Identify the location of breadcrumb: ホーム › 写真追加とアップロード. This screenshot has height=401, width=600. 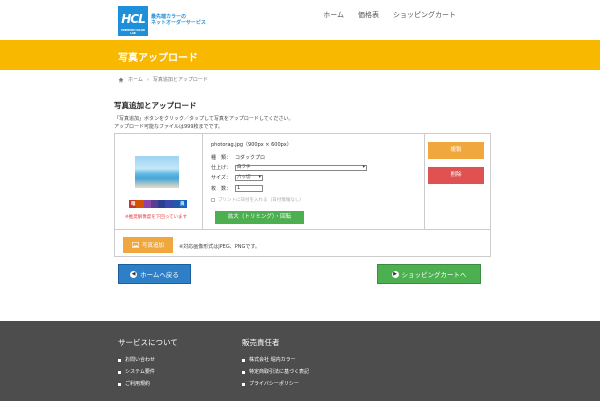
(163, 79).